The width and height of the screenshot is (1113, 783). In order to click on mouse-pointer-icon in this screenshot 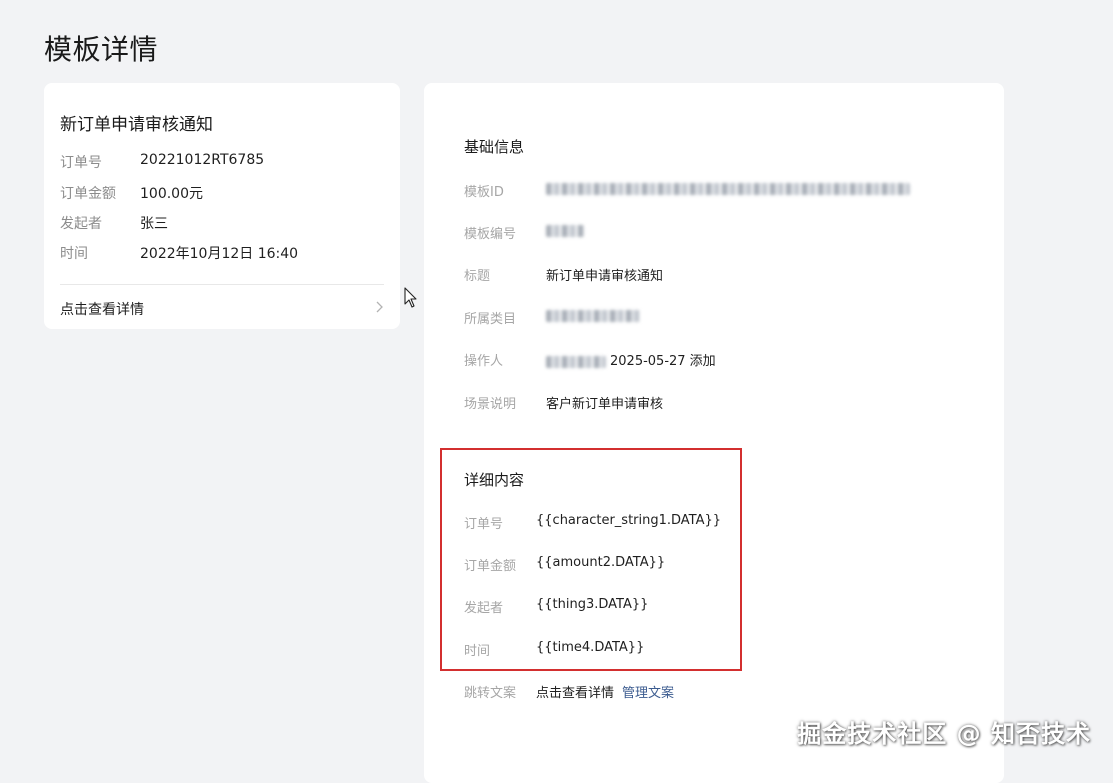, I will do `click(410, 297)`.